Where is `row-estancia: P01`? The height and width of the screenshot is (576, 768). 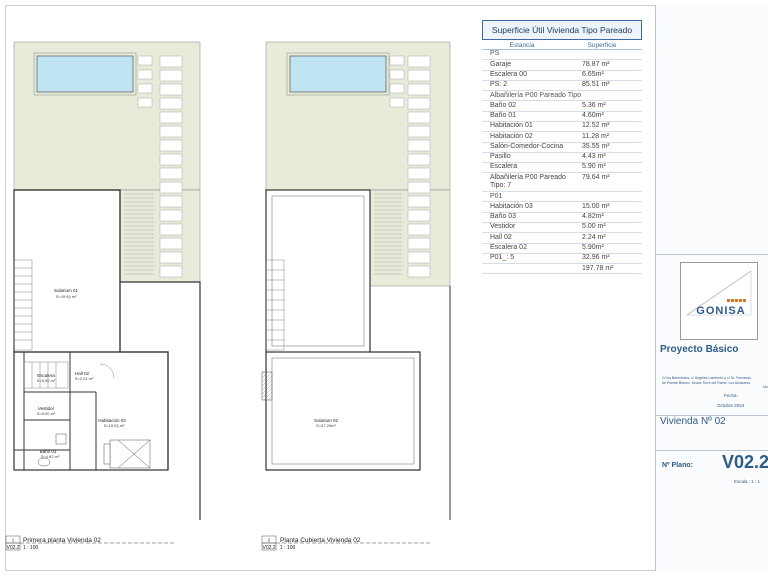 row-estancia: P01 is located at coordinates (496, 196).